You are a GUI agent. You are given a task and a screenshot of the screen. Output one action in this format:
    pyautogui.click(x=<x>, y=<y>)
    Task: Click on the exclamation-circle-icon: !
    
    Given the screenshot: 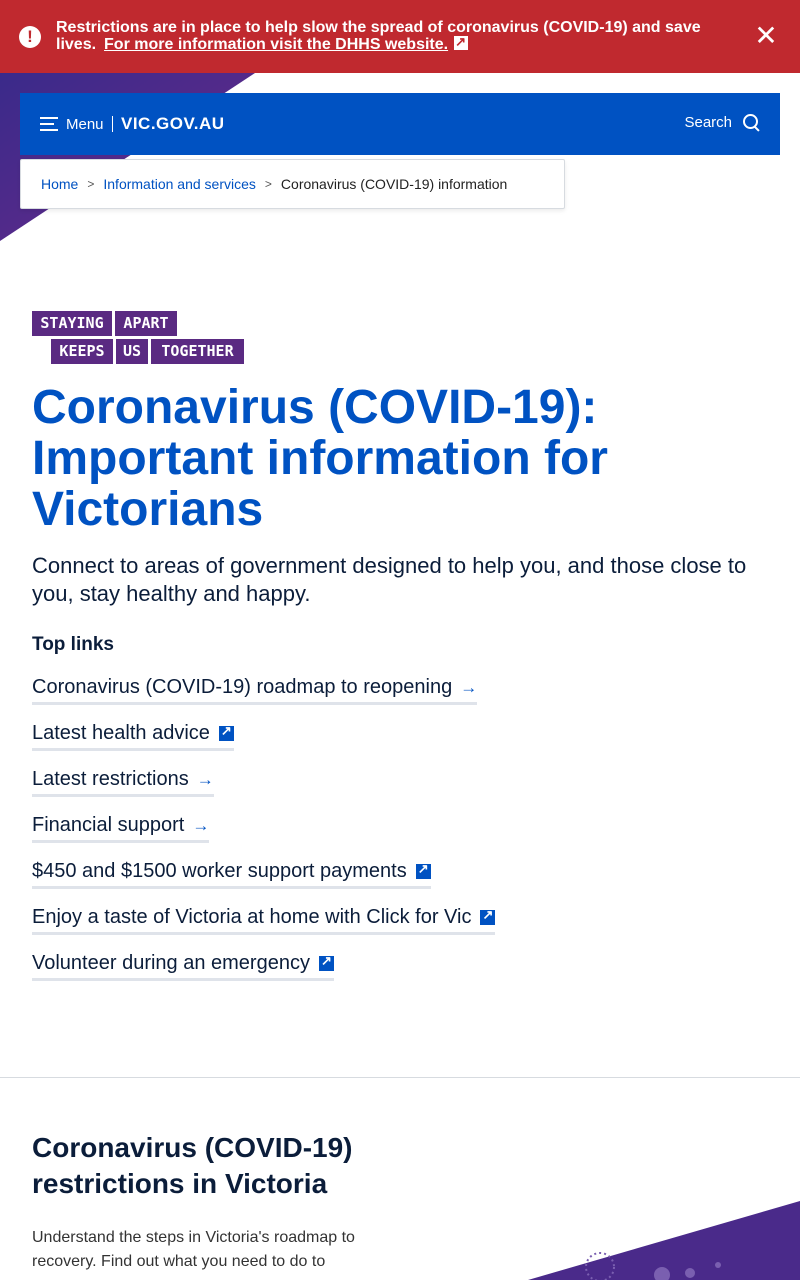 What is the action you would take?
    pyautogui.click(x=30, y=37)
    